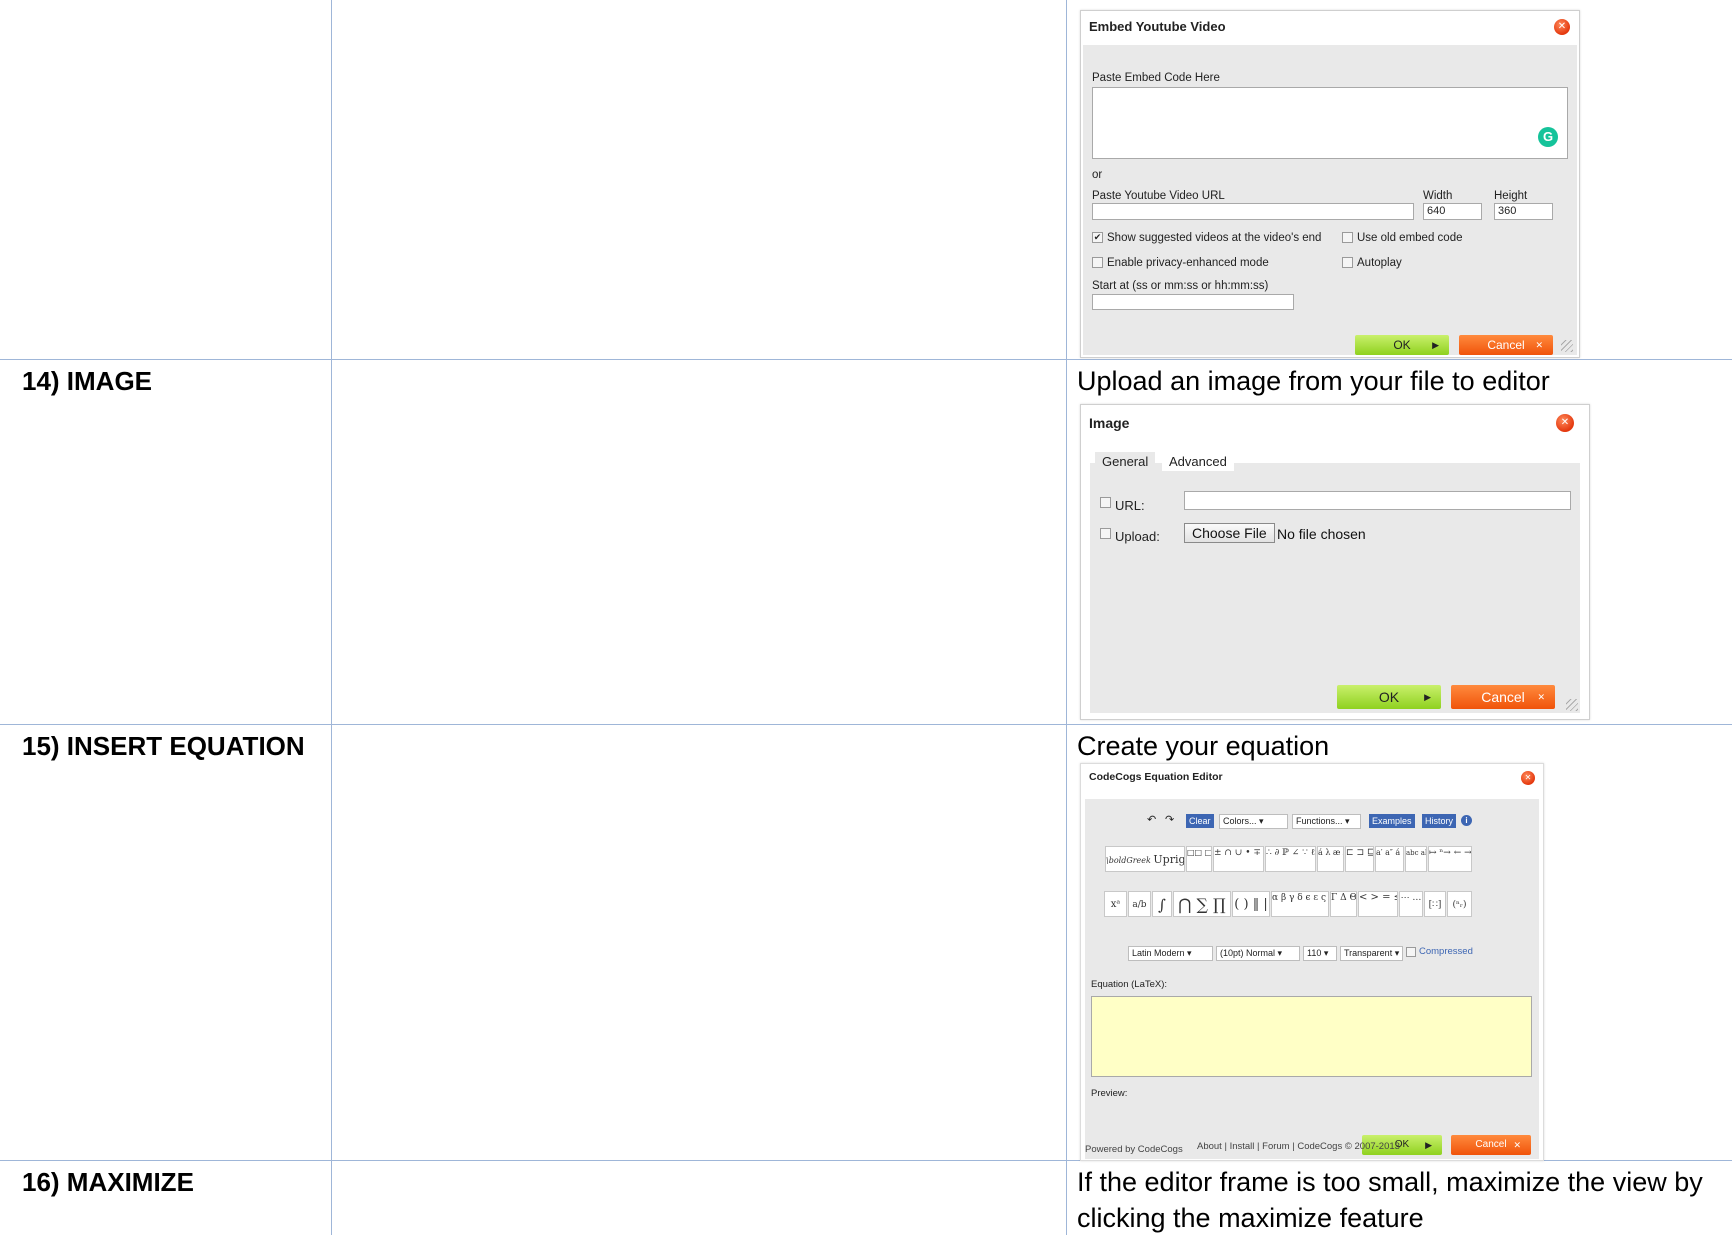 This screenshot has width=1732, height=1236. Describe the element at coordinates (1151, 819) in the screenshot. I see `undo-icon: ↶` at that location.